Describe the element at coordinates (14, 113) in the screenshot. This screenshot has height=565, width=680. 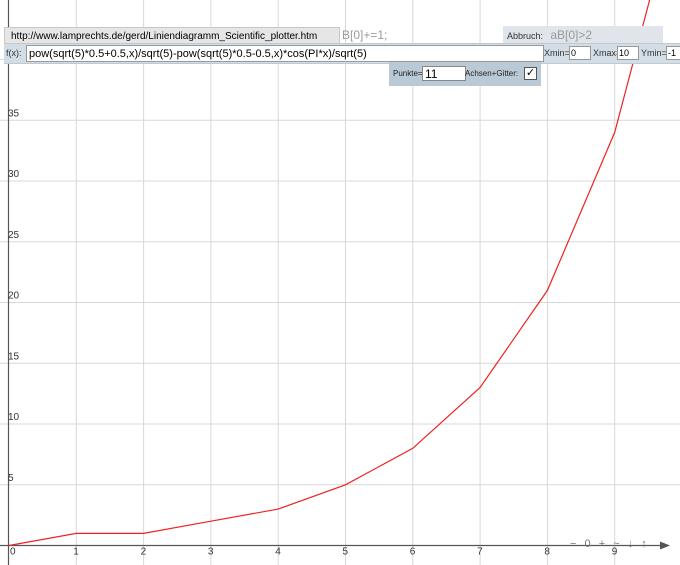
I see `y-tick-label: 35` at that location.